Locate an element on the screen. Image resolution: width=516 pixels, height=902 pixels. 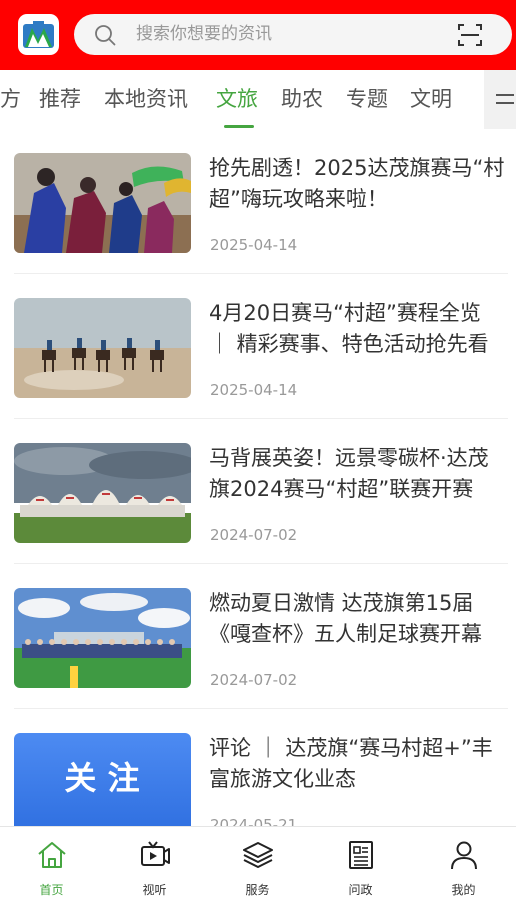
nav-audio-video: 视听 is located at coordinates (154, 864).